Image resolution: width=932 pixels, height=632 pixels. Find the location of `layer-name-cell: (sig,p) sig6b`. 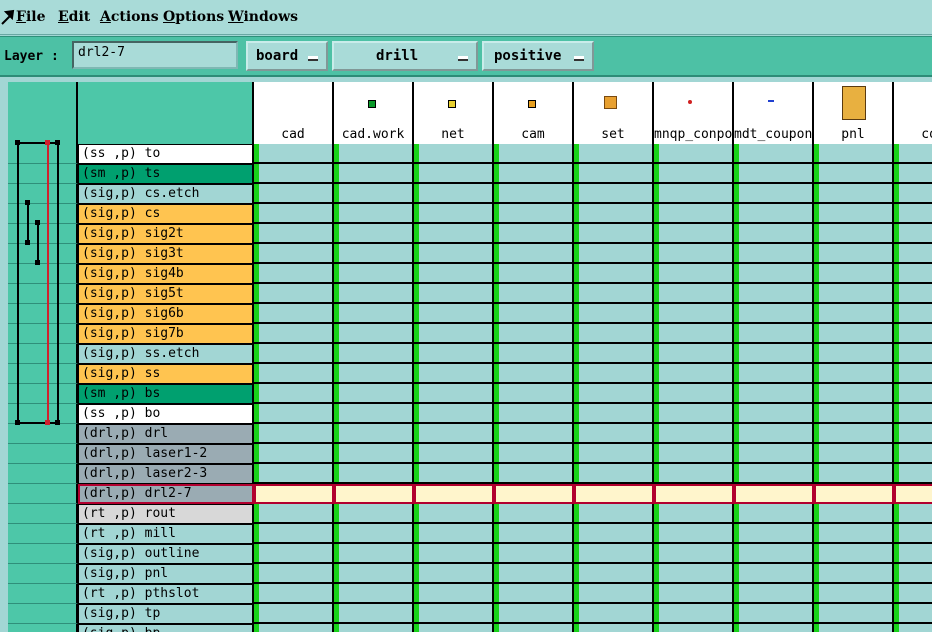

layer-name-cell: (sig,p) sig6b is located at coordinates (166, 314).